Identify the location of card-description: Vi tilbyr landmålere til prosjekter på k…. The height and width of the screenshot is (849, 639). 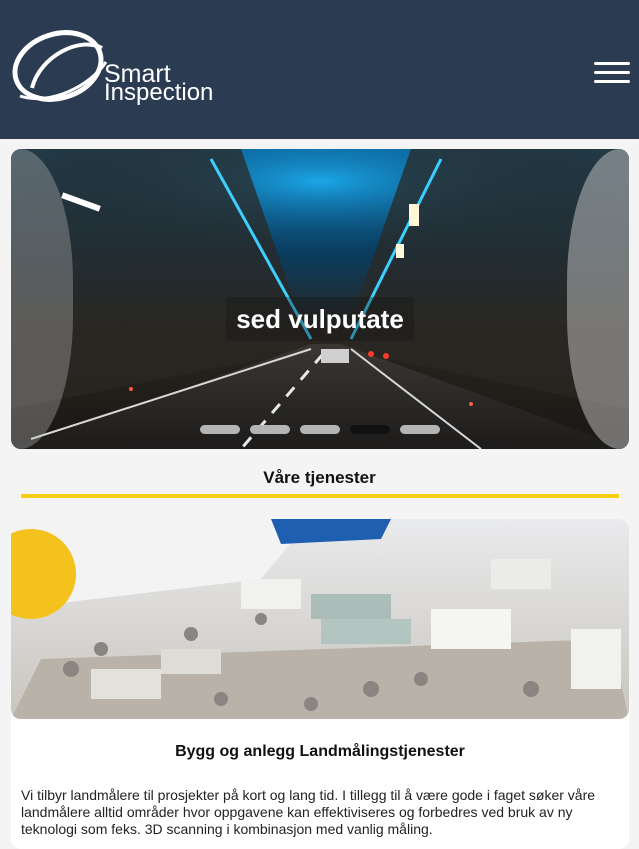
(308, 812).